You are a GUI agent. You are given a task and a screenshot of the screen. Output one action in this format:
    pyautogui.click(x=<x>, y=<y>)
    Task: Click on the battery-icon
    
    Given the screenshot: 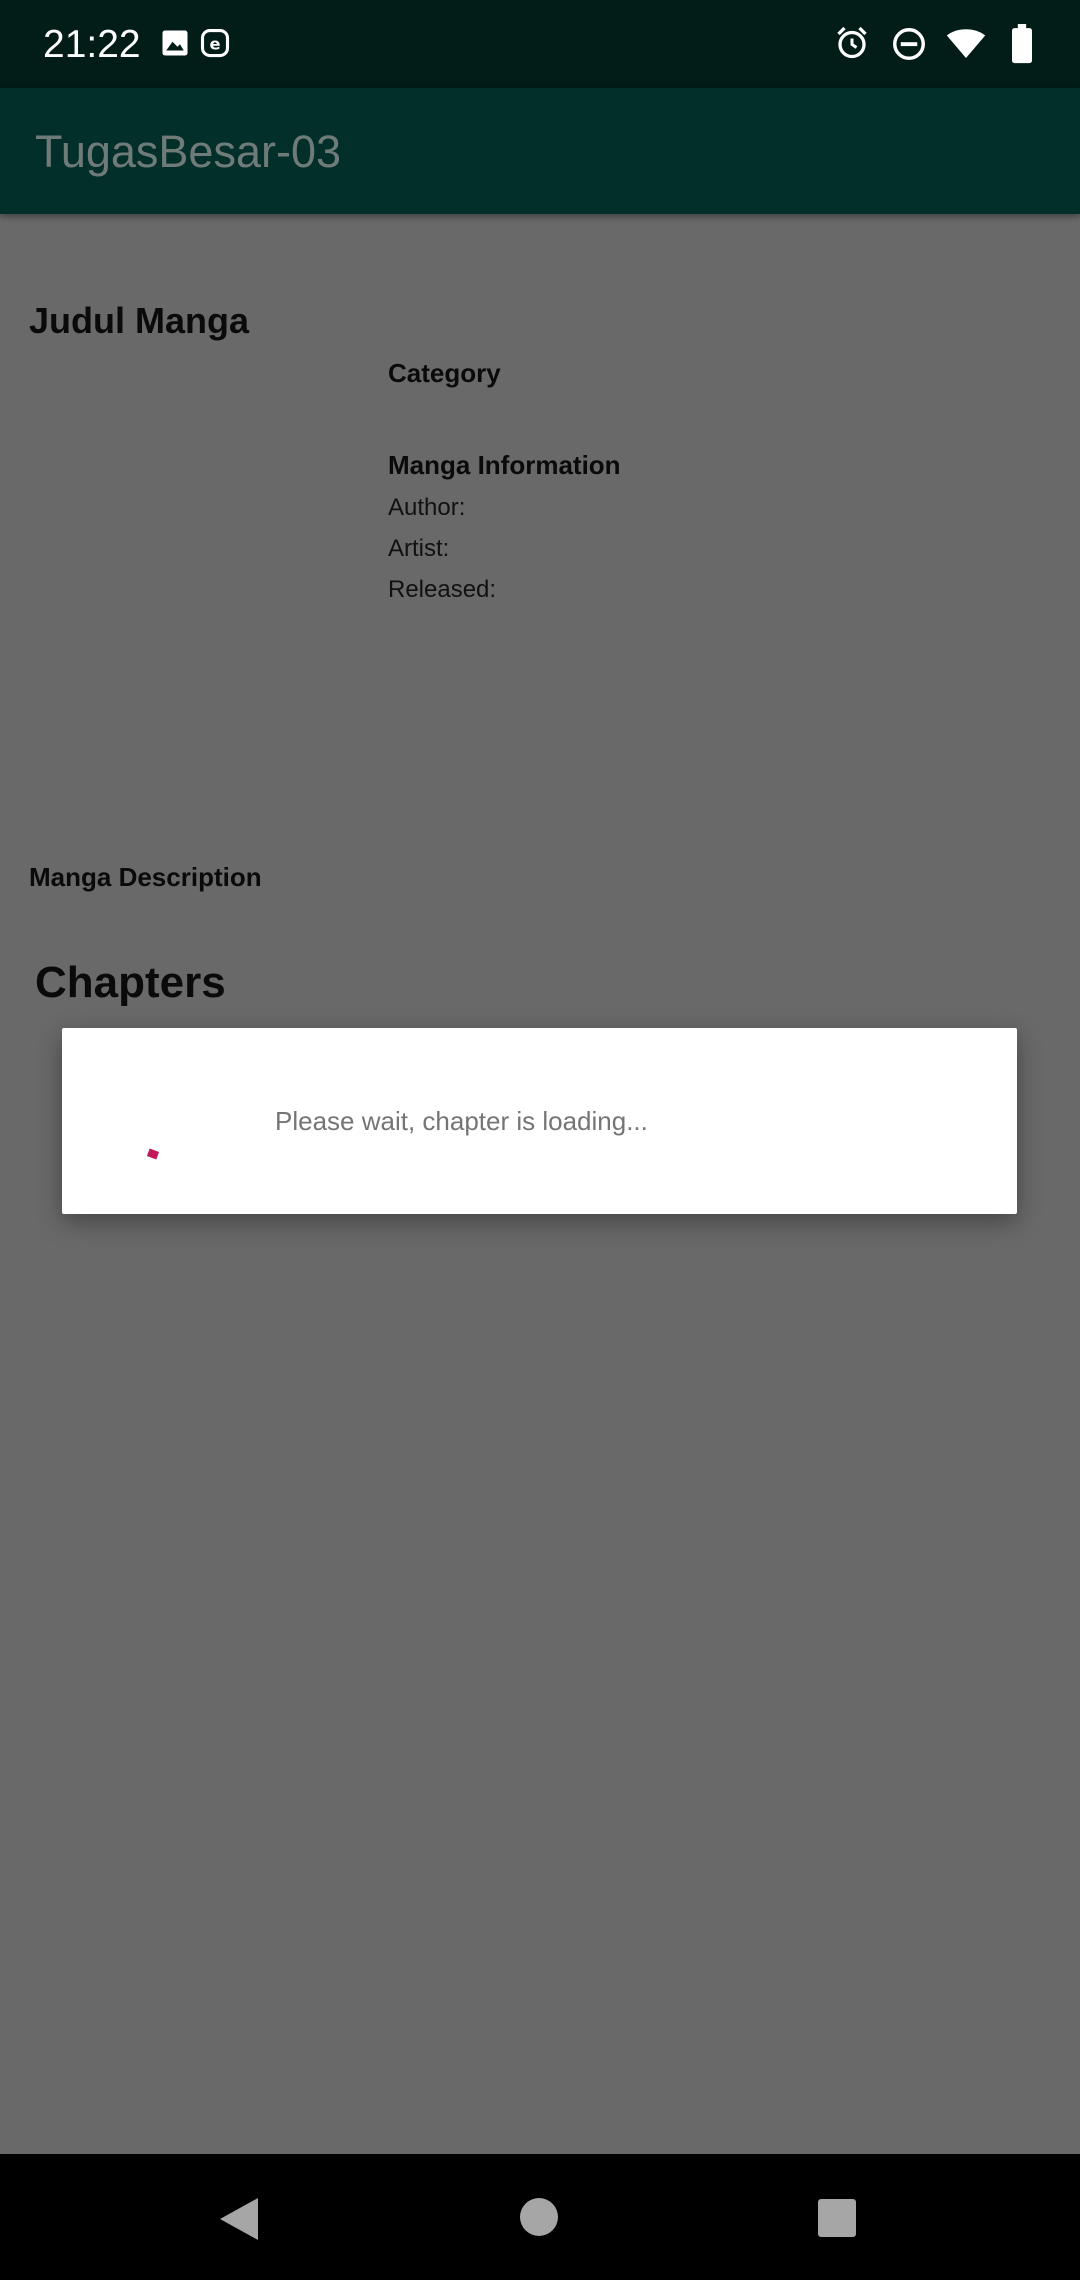 What is the action you would take?
    pyautogui.click(x=1022, y=46)
    